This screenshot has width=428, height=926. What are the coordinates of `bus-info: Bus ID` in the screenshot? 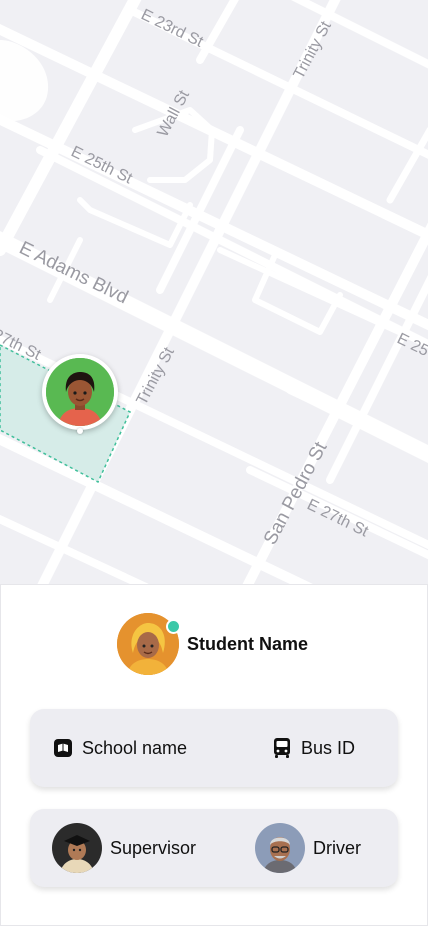 It's located at (313, 748).